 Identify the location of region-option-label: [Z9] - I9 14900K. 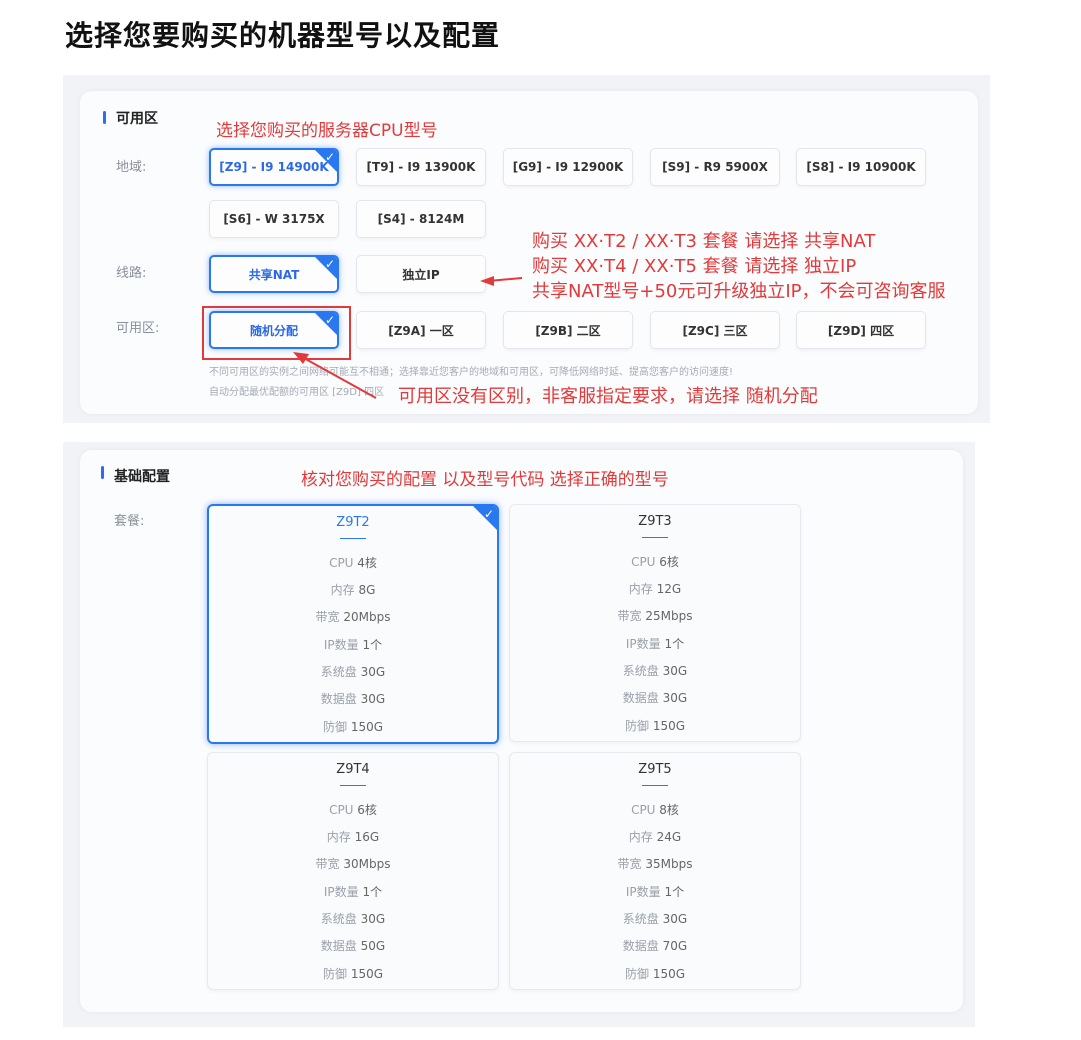
(274, 167).